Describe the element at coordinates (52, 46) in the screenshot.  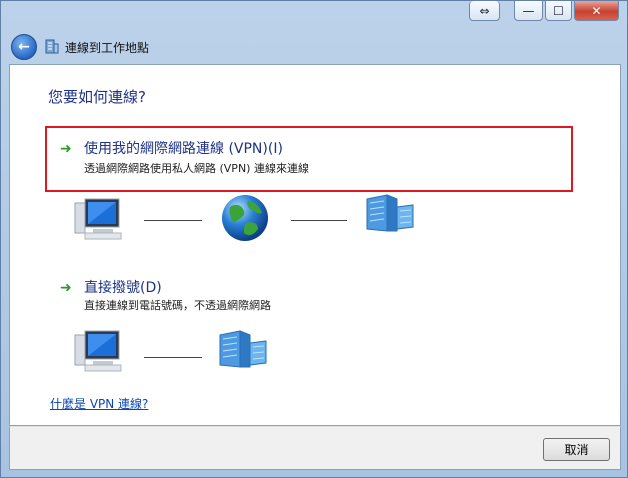
I see `network-place-icon` at that location.